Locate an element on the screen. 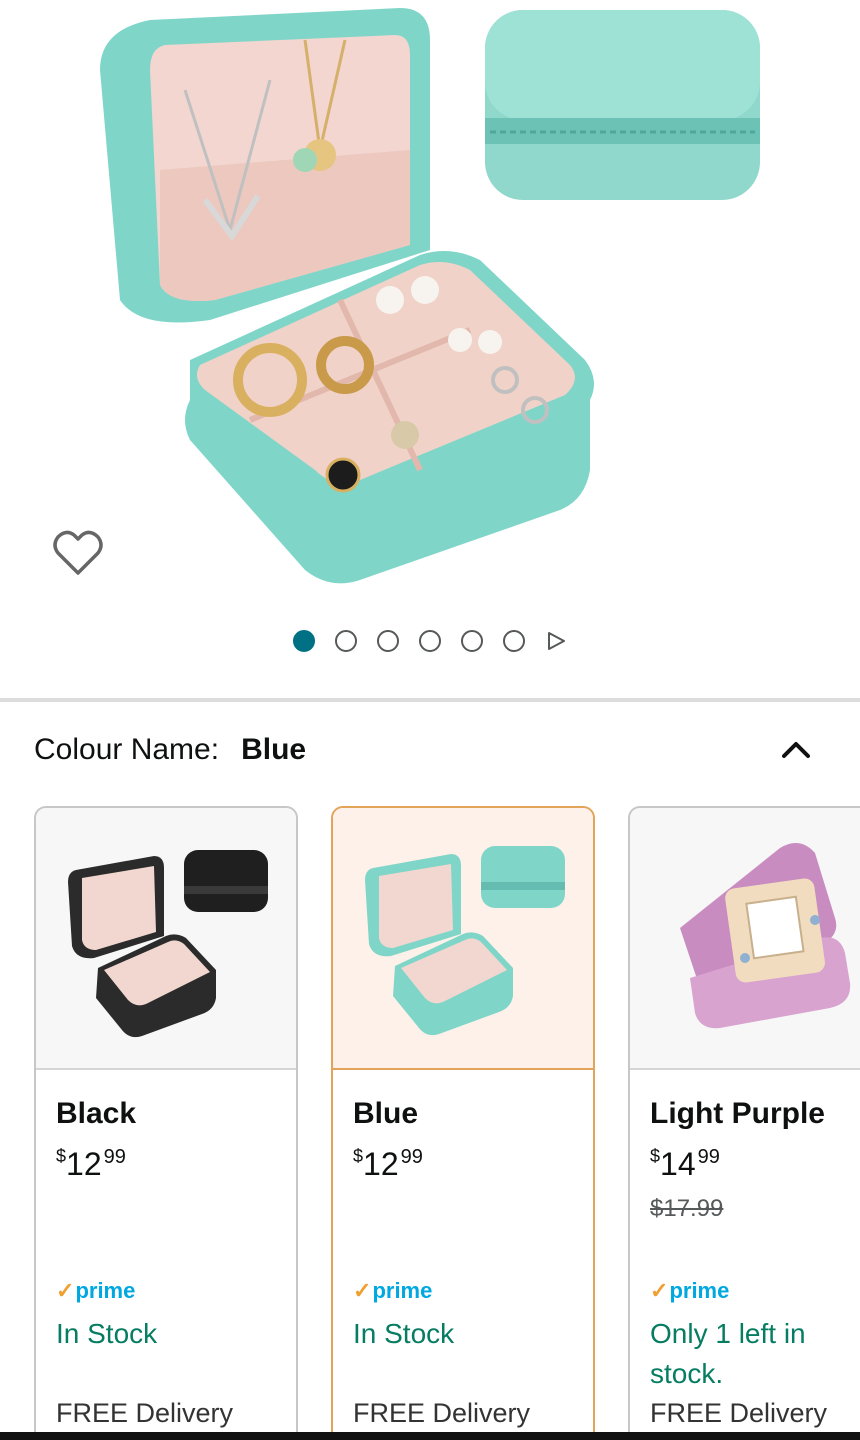  price-dollars: 14 is located at coordinates (678, 1164).